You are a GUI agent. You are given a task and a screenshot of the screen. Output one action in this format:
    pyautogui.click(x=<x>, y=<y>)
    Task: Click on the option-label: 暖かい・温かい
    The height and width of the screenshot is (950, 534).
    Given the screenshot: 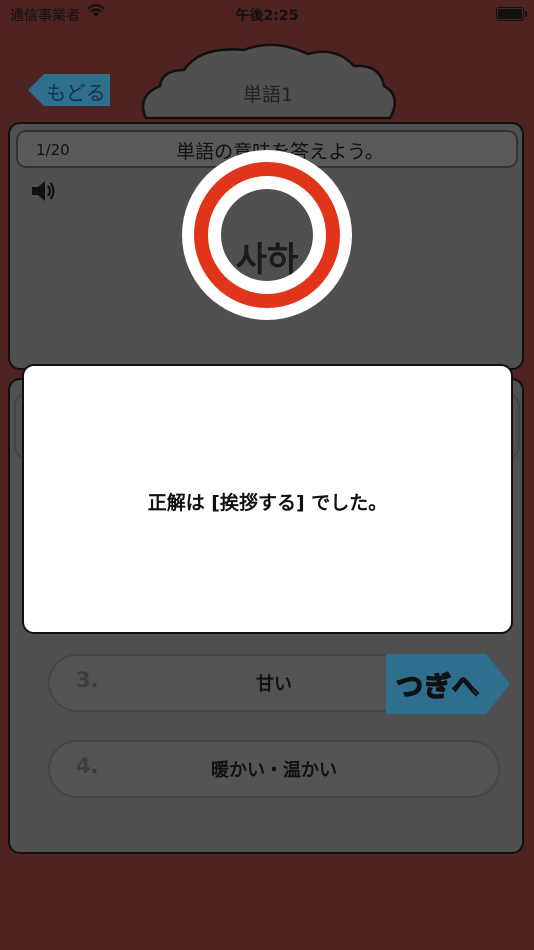 What is the action you would take?
    pyautogui.click(x=274, y=770)
    